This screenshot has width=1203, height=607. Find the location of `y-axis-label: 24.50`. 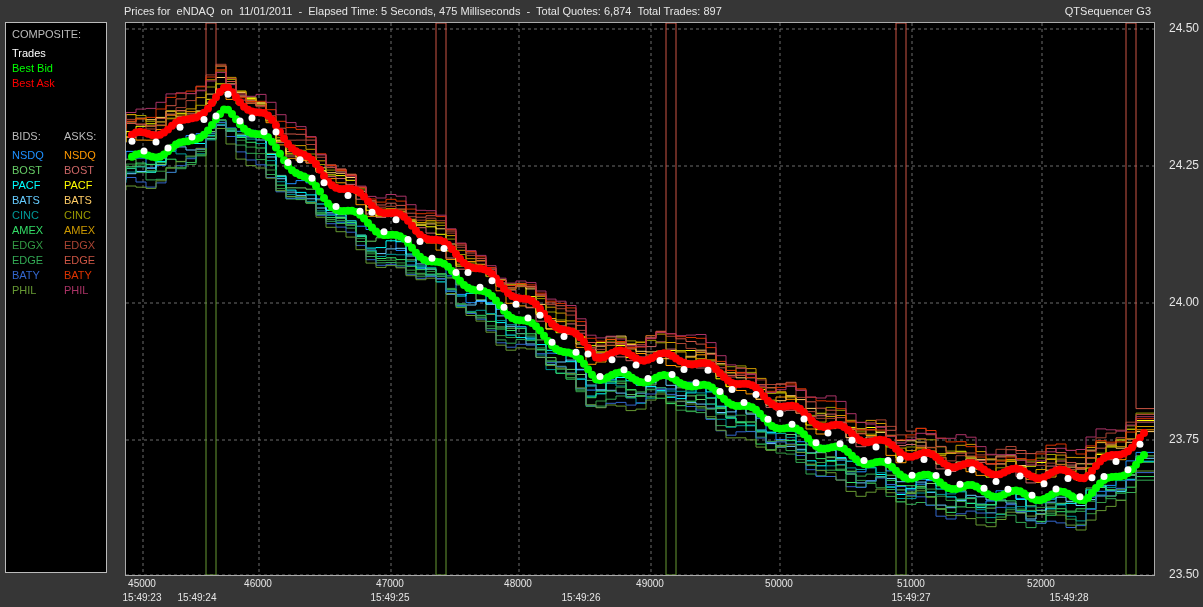

y-axis-label: 24.50 is located at coordinates (1183, 28).